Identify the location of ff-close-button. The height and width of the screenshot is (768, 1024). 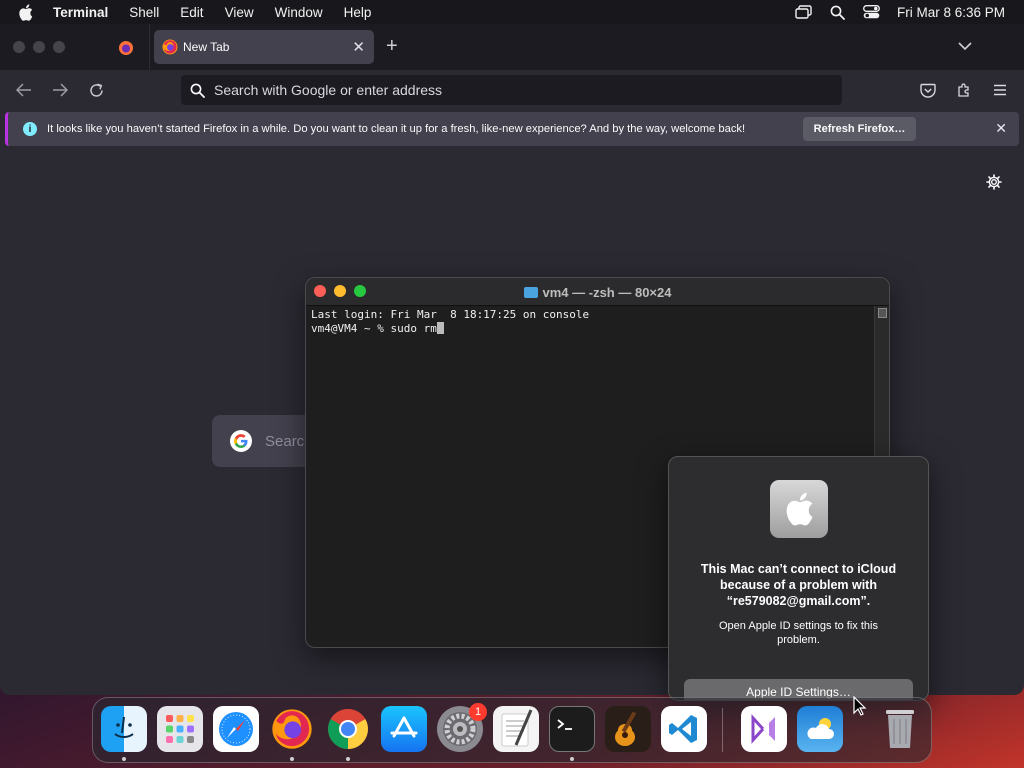
(19, 47).